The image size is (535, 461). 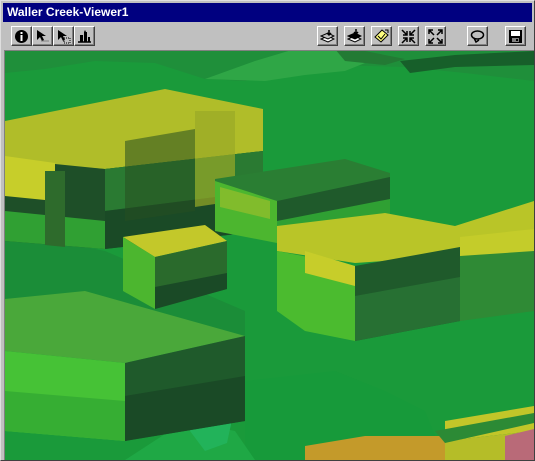 What do you see at coordinates (267, 12) in the screenshot?
I see `title-bar: Waller Creek-Viewer1` at bounding box center [267, 12].